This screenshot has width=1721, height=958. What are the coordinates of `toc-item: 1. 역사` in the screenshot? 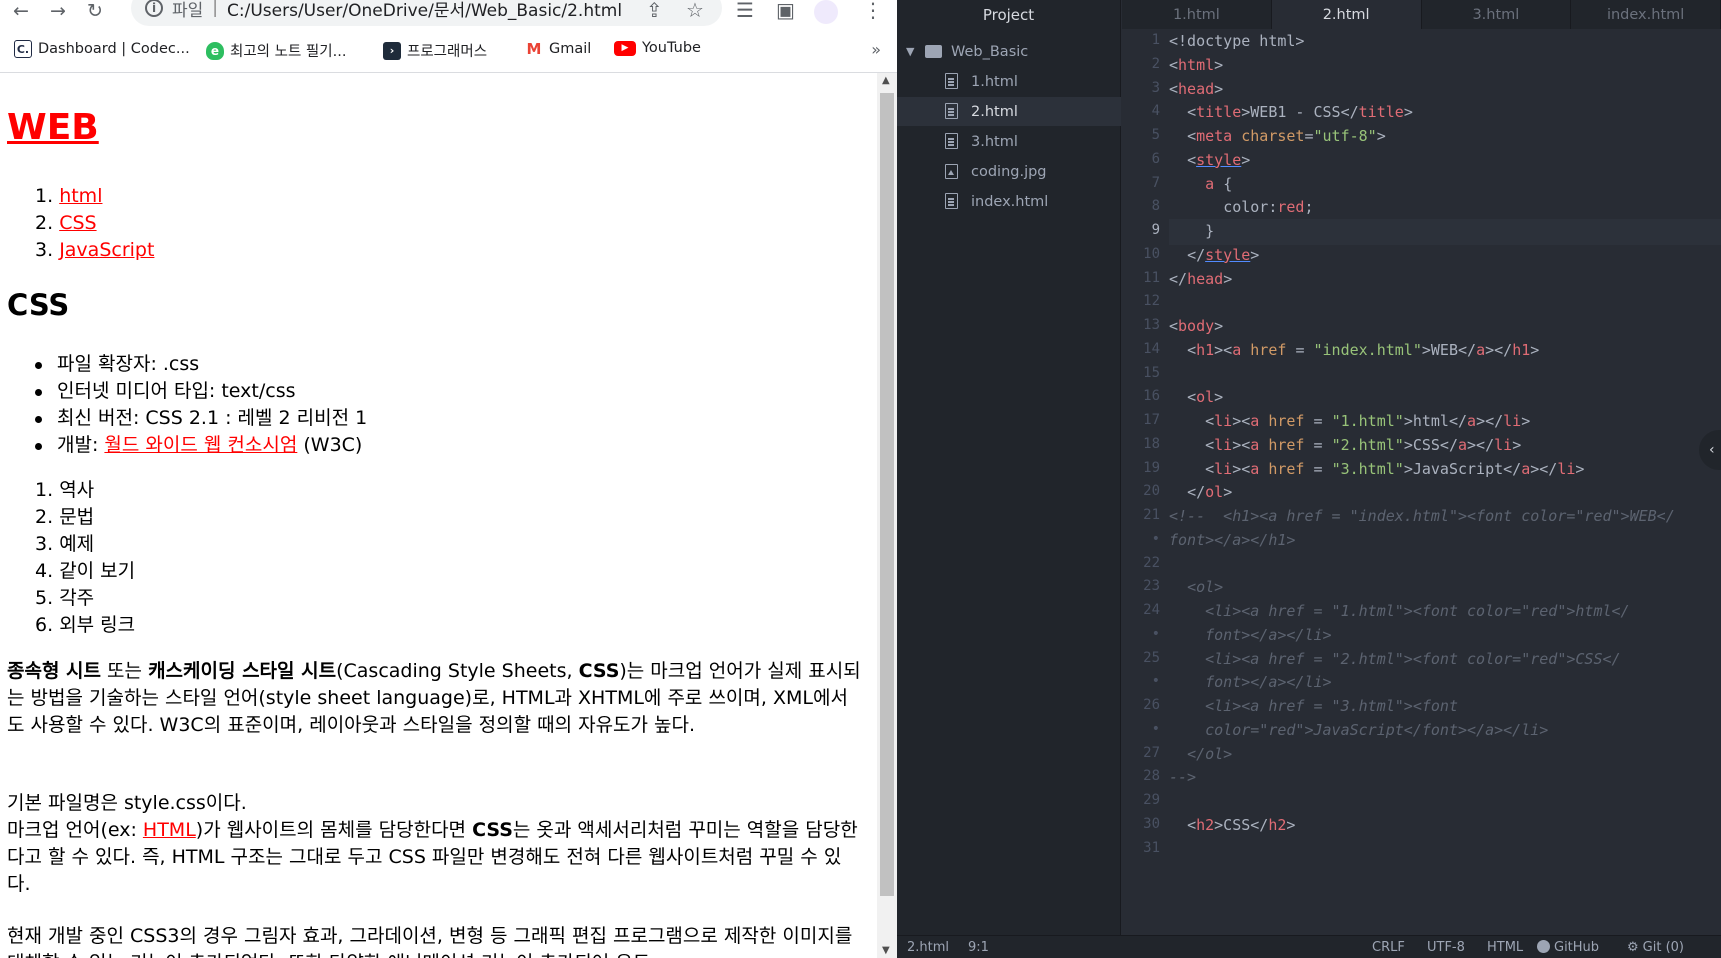 It's located at (85, 490).